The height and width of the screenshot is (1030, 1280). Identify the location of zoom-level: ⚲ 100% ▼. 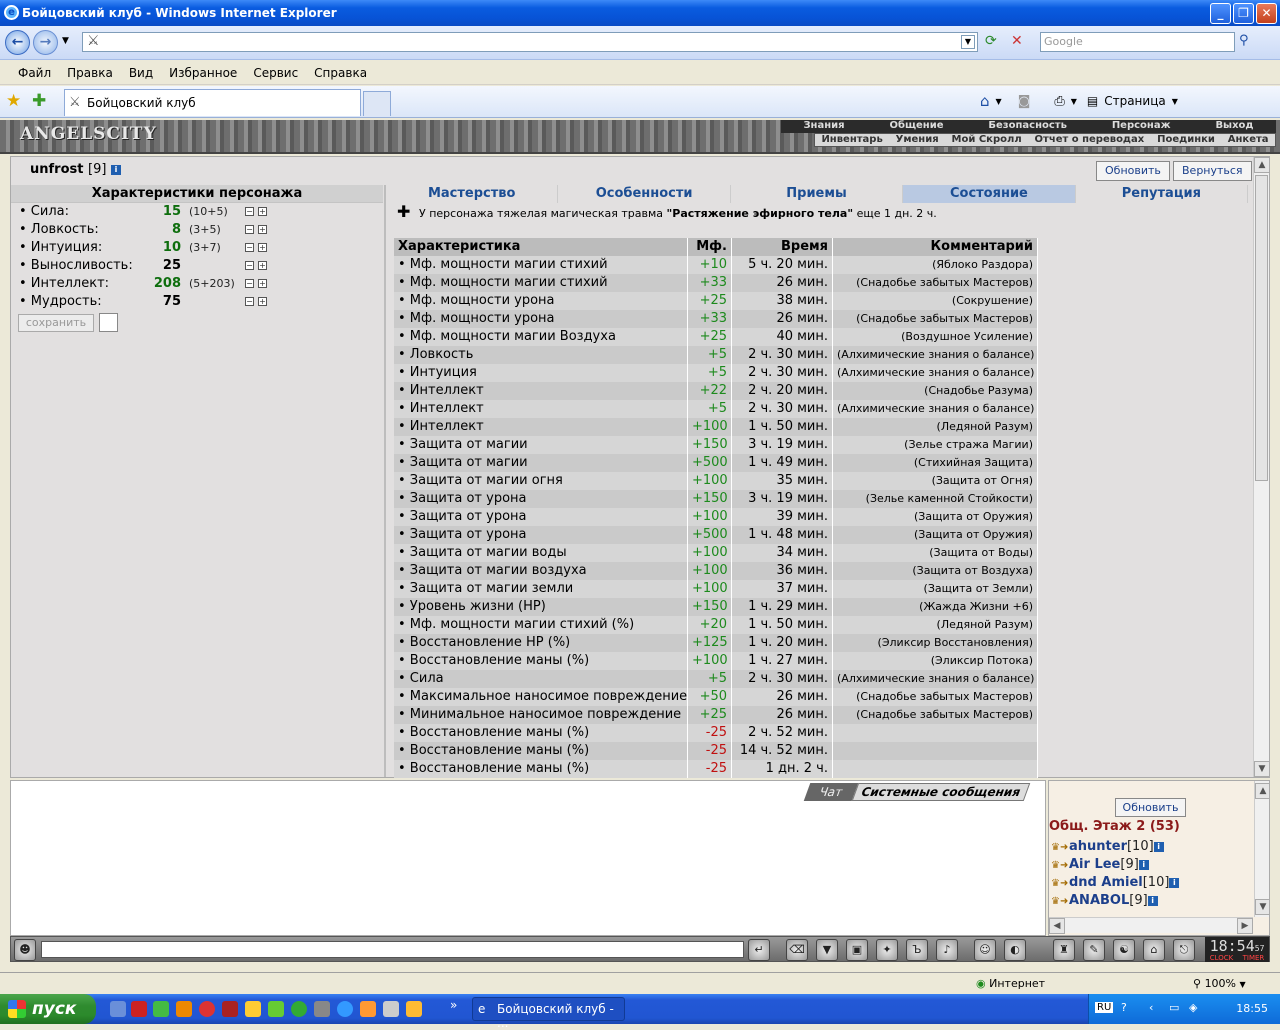
(1219, 983).